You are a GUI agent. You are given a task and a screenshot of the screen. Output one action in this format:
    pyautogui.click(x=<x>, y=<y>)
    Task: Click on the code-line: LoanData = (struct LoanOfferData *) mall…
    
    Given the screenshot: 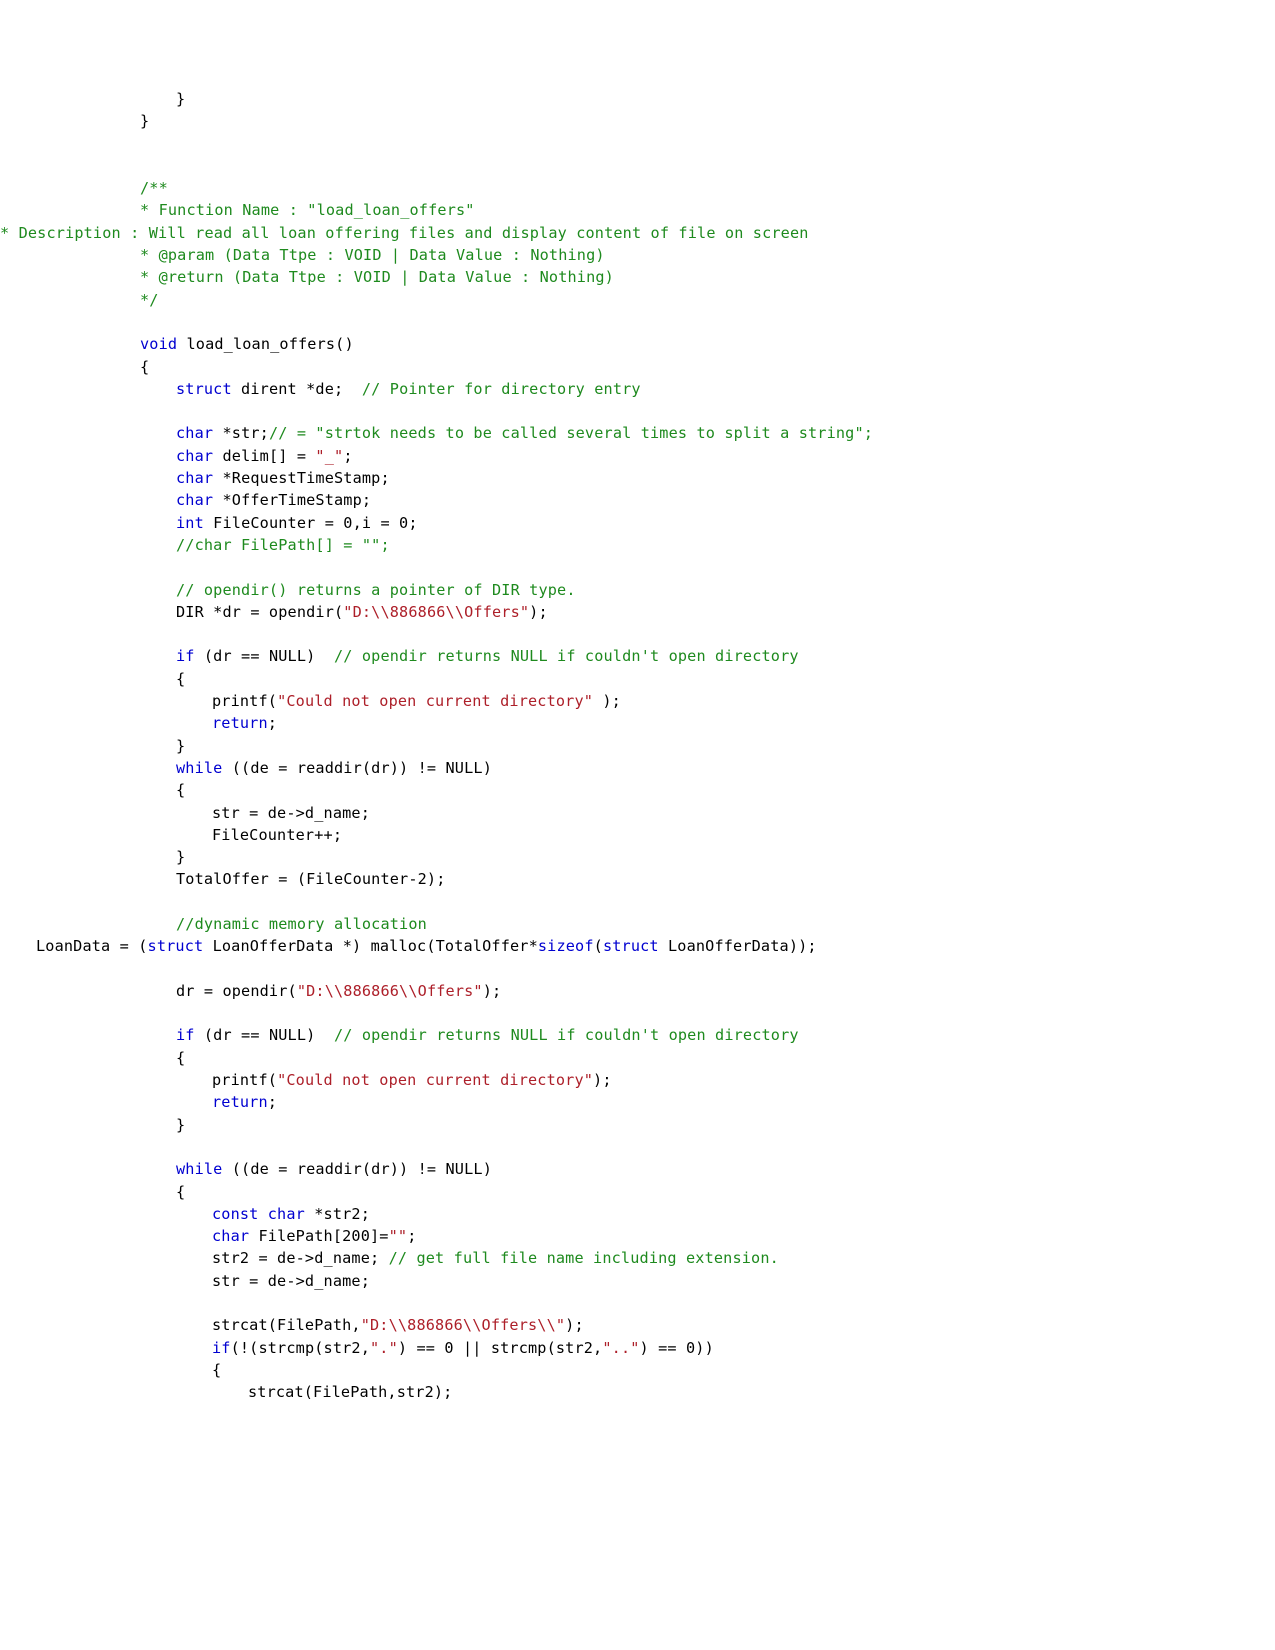 What is the action you would take?
    pyautogui.click(x=617, y=946)
    